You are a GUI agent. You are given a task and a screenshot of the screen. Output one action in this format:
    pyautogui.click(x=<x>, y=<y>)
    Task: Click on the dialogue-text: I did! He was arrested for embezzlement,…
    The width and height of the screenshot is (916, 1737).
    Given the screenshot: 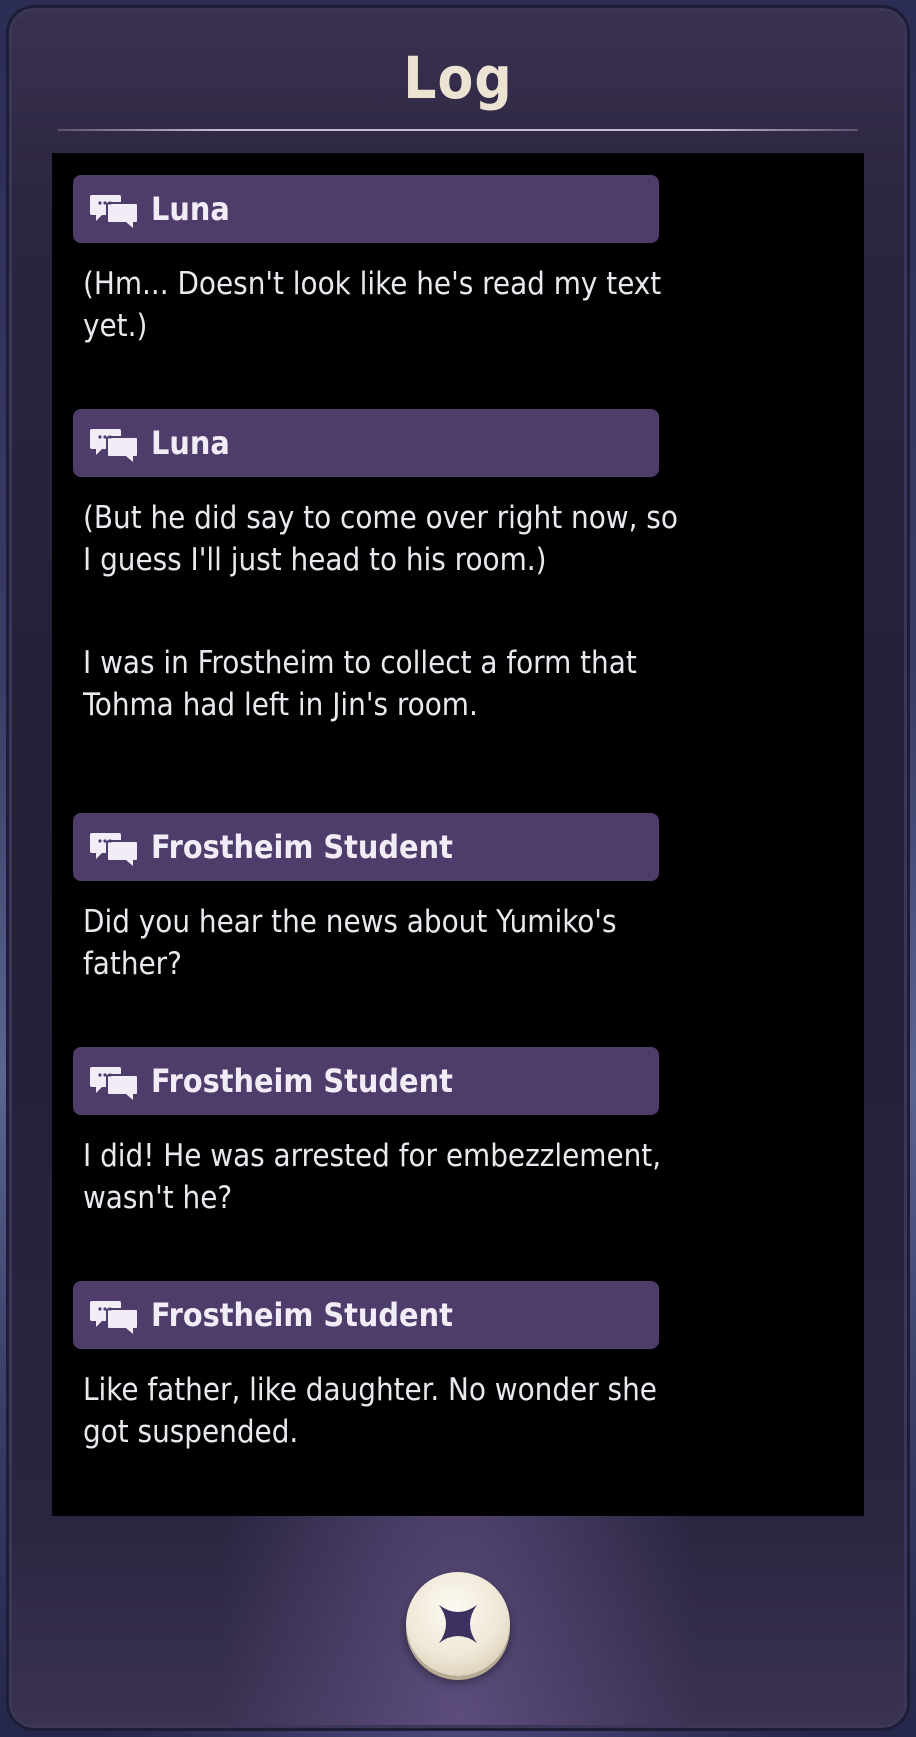 What is the action you would take?
    pyautogui.click(x=372, y=1177)
    